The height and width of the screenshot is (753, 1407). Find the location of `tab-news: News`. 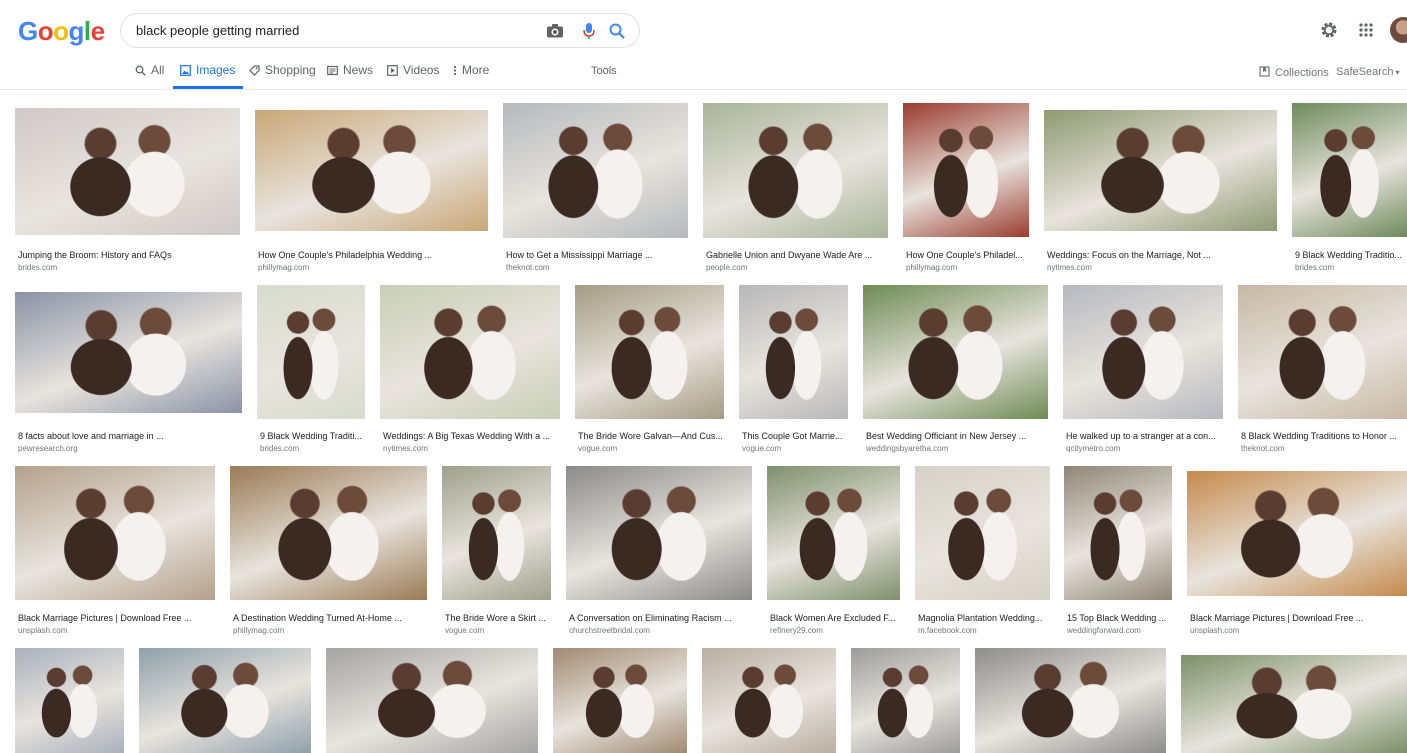

tab-news: News is located at coordinates (350, 76).